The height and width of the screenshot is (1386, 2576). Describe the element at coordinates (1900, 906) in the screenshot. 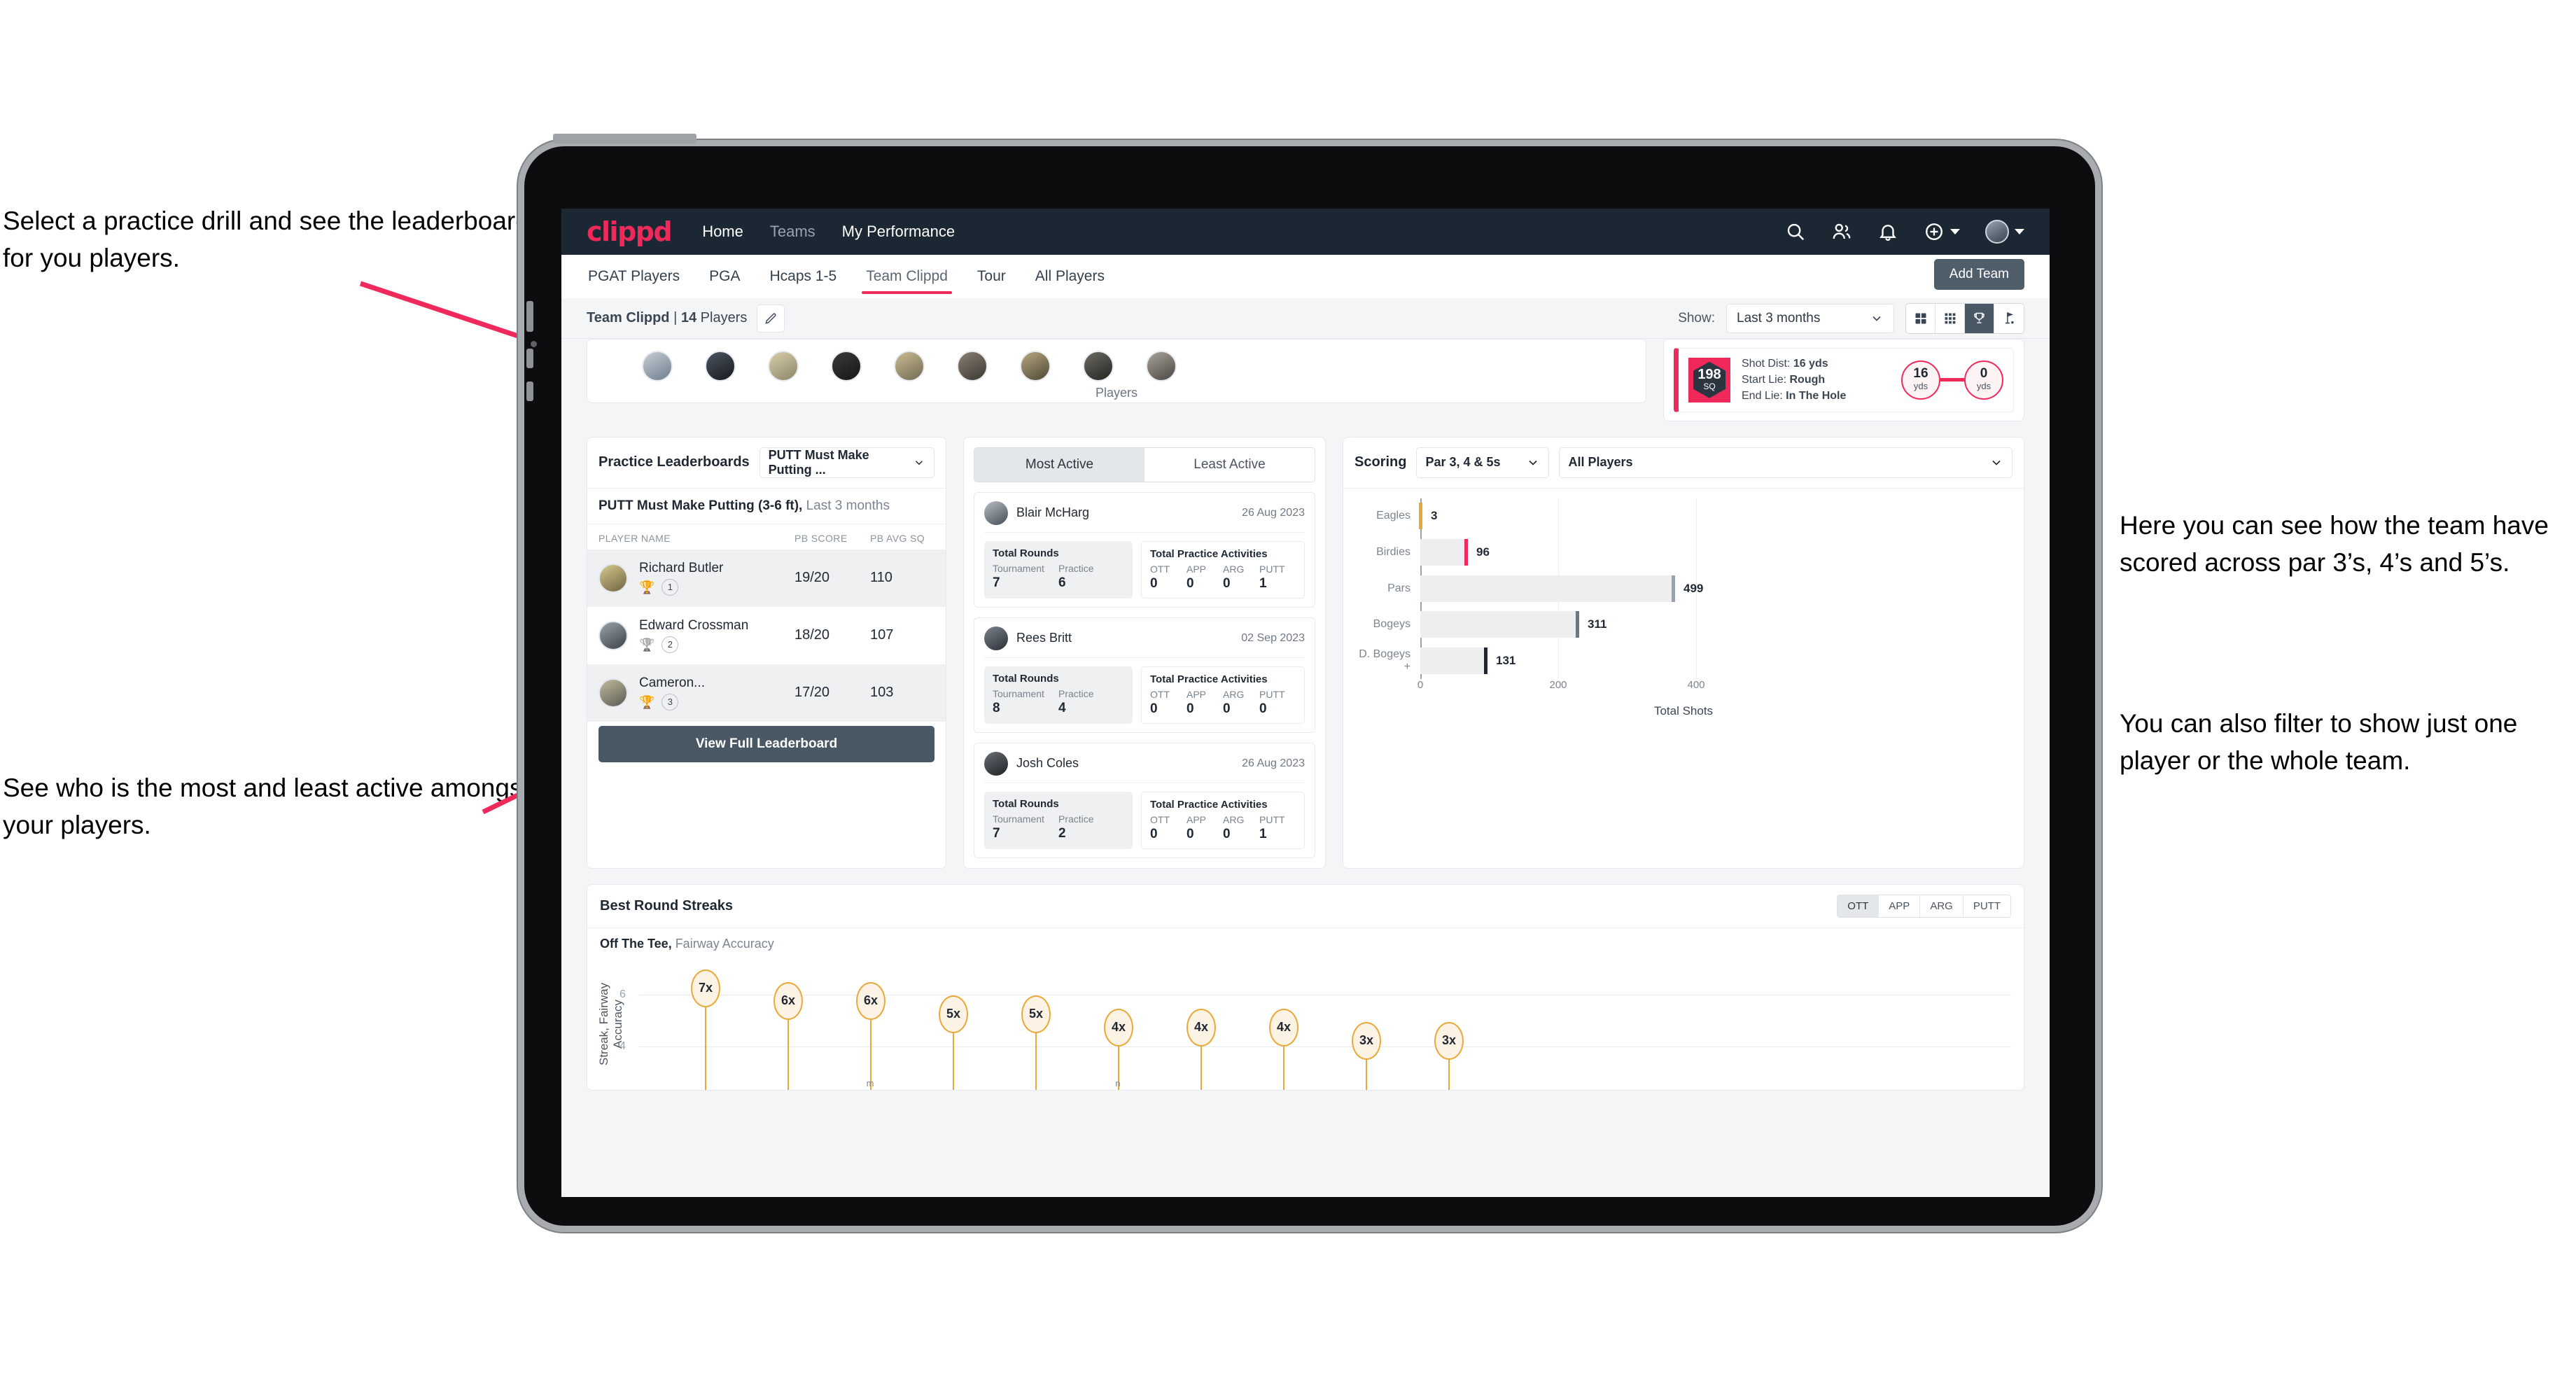

I see `streaks-toggle-app: APP` at that location.